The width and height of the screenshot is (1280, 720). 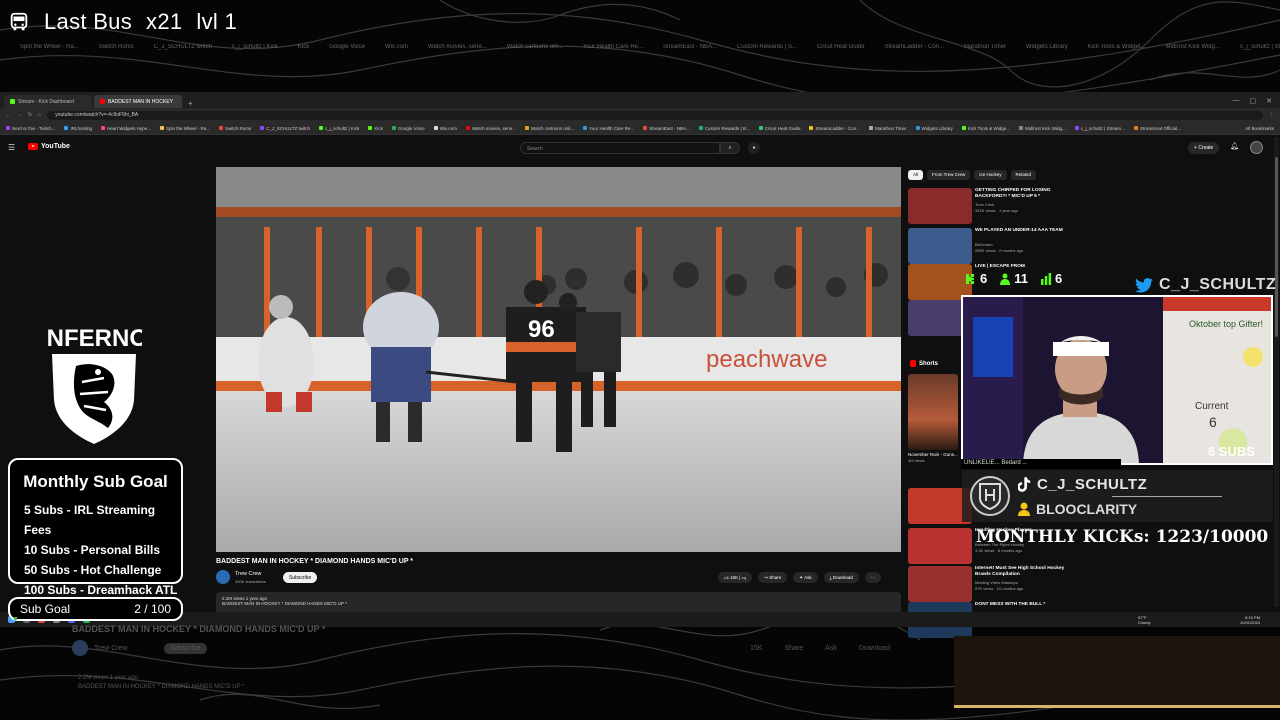 What do you see at coordinates (1144, 620) in the screenshot?
I see `weather-widget: 57°F Cloudy` at bounding box center [1144, 620].